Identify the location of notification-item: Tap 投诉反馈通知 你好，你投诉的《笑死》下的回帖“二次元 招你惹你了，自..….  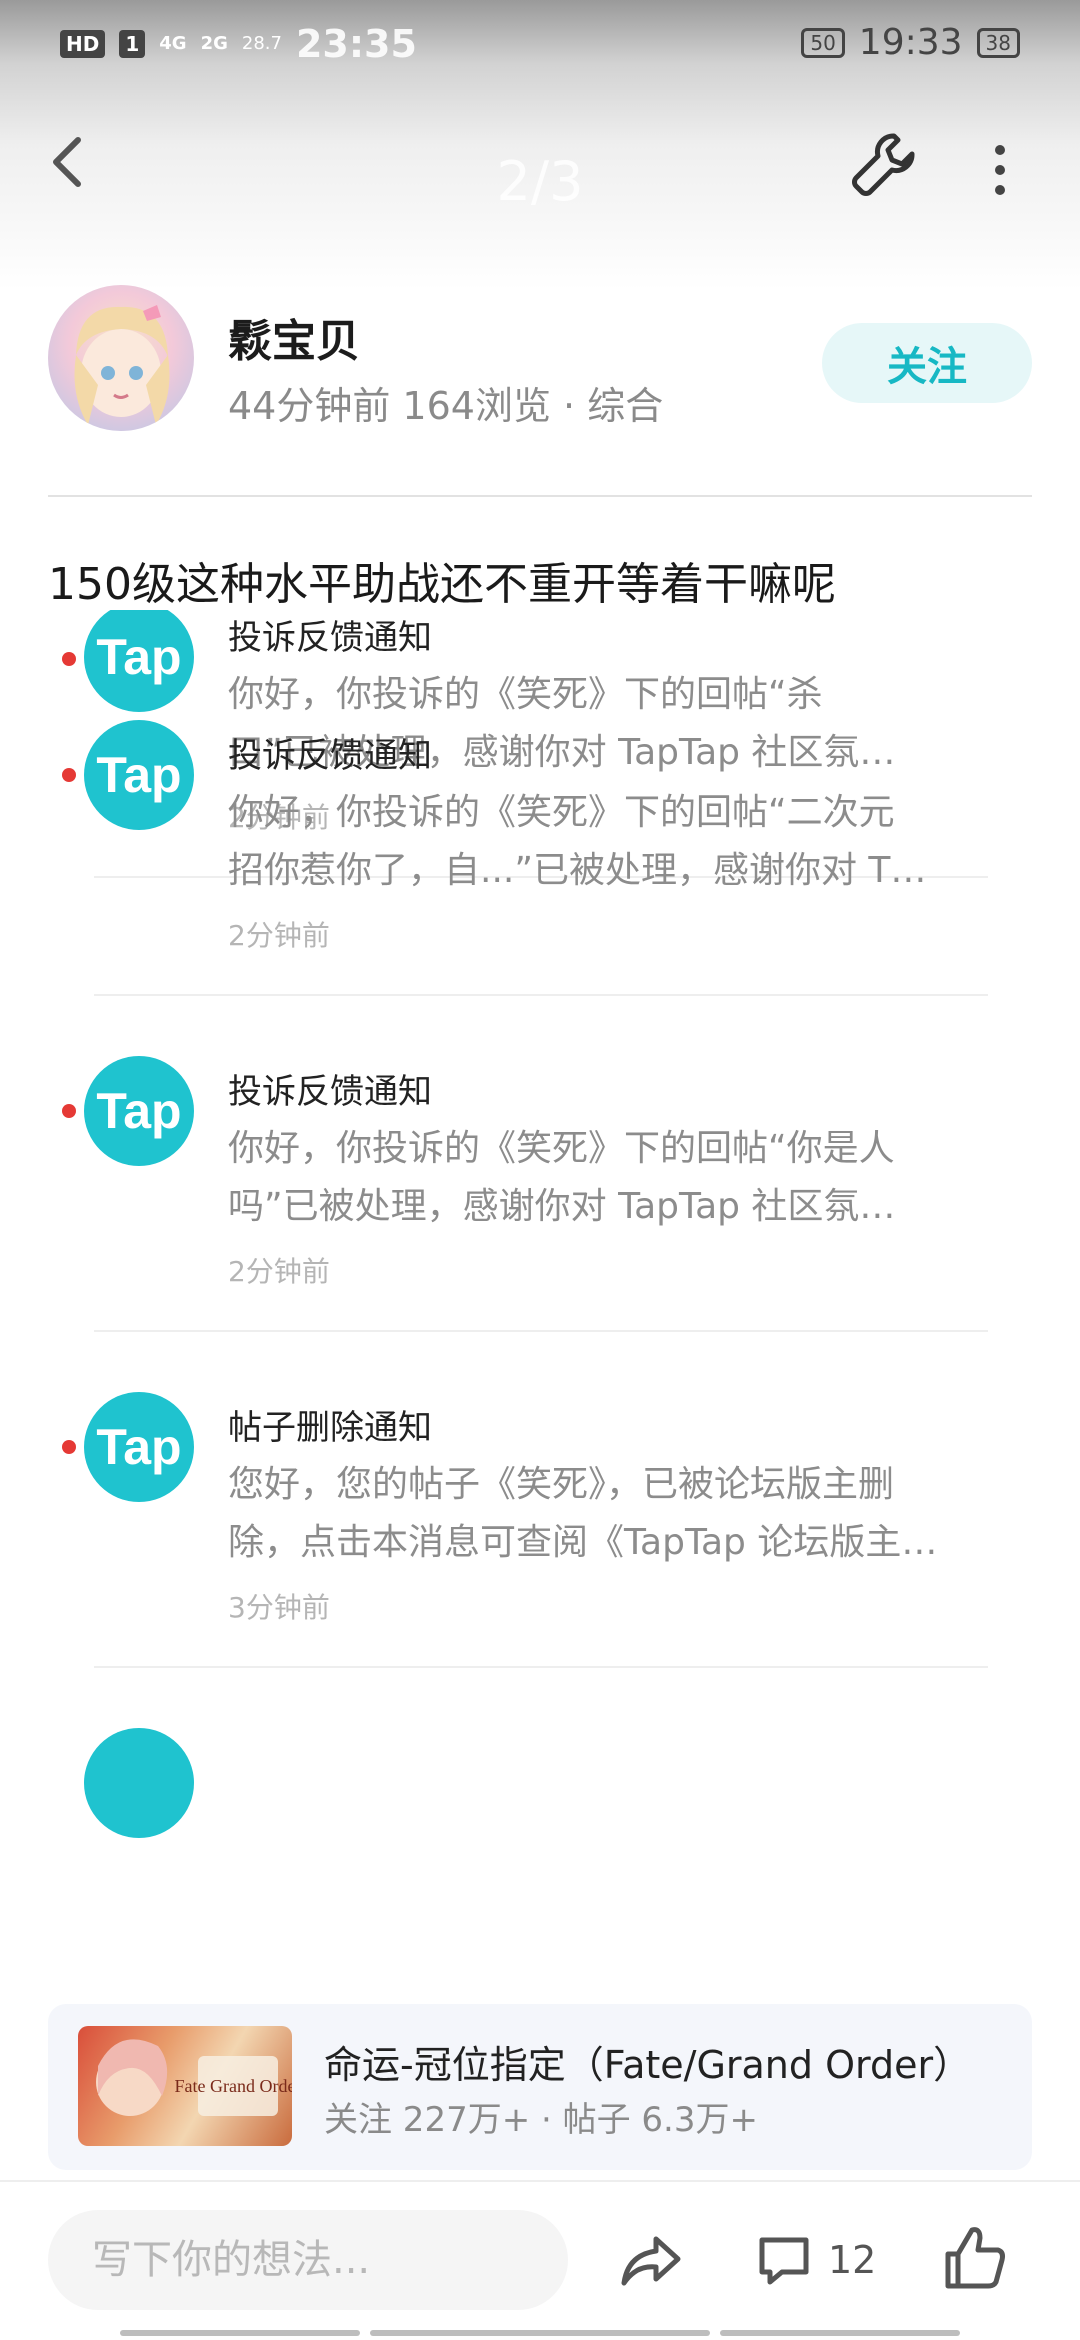
(540, 888).